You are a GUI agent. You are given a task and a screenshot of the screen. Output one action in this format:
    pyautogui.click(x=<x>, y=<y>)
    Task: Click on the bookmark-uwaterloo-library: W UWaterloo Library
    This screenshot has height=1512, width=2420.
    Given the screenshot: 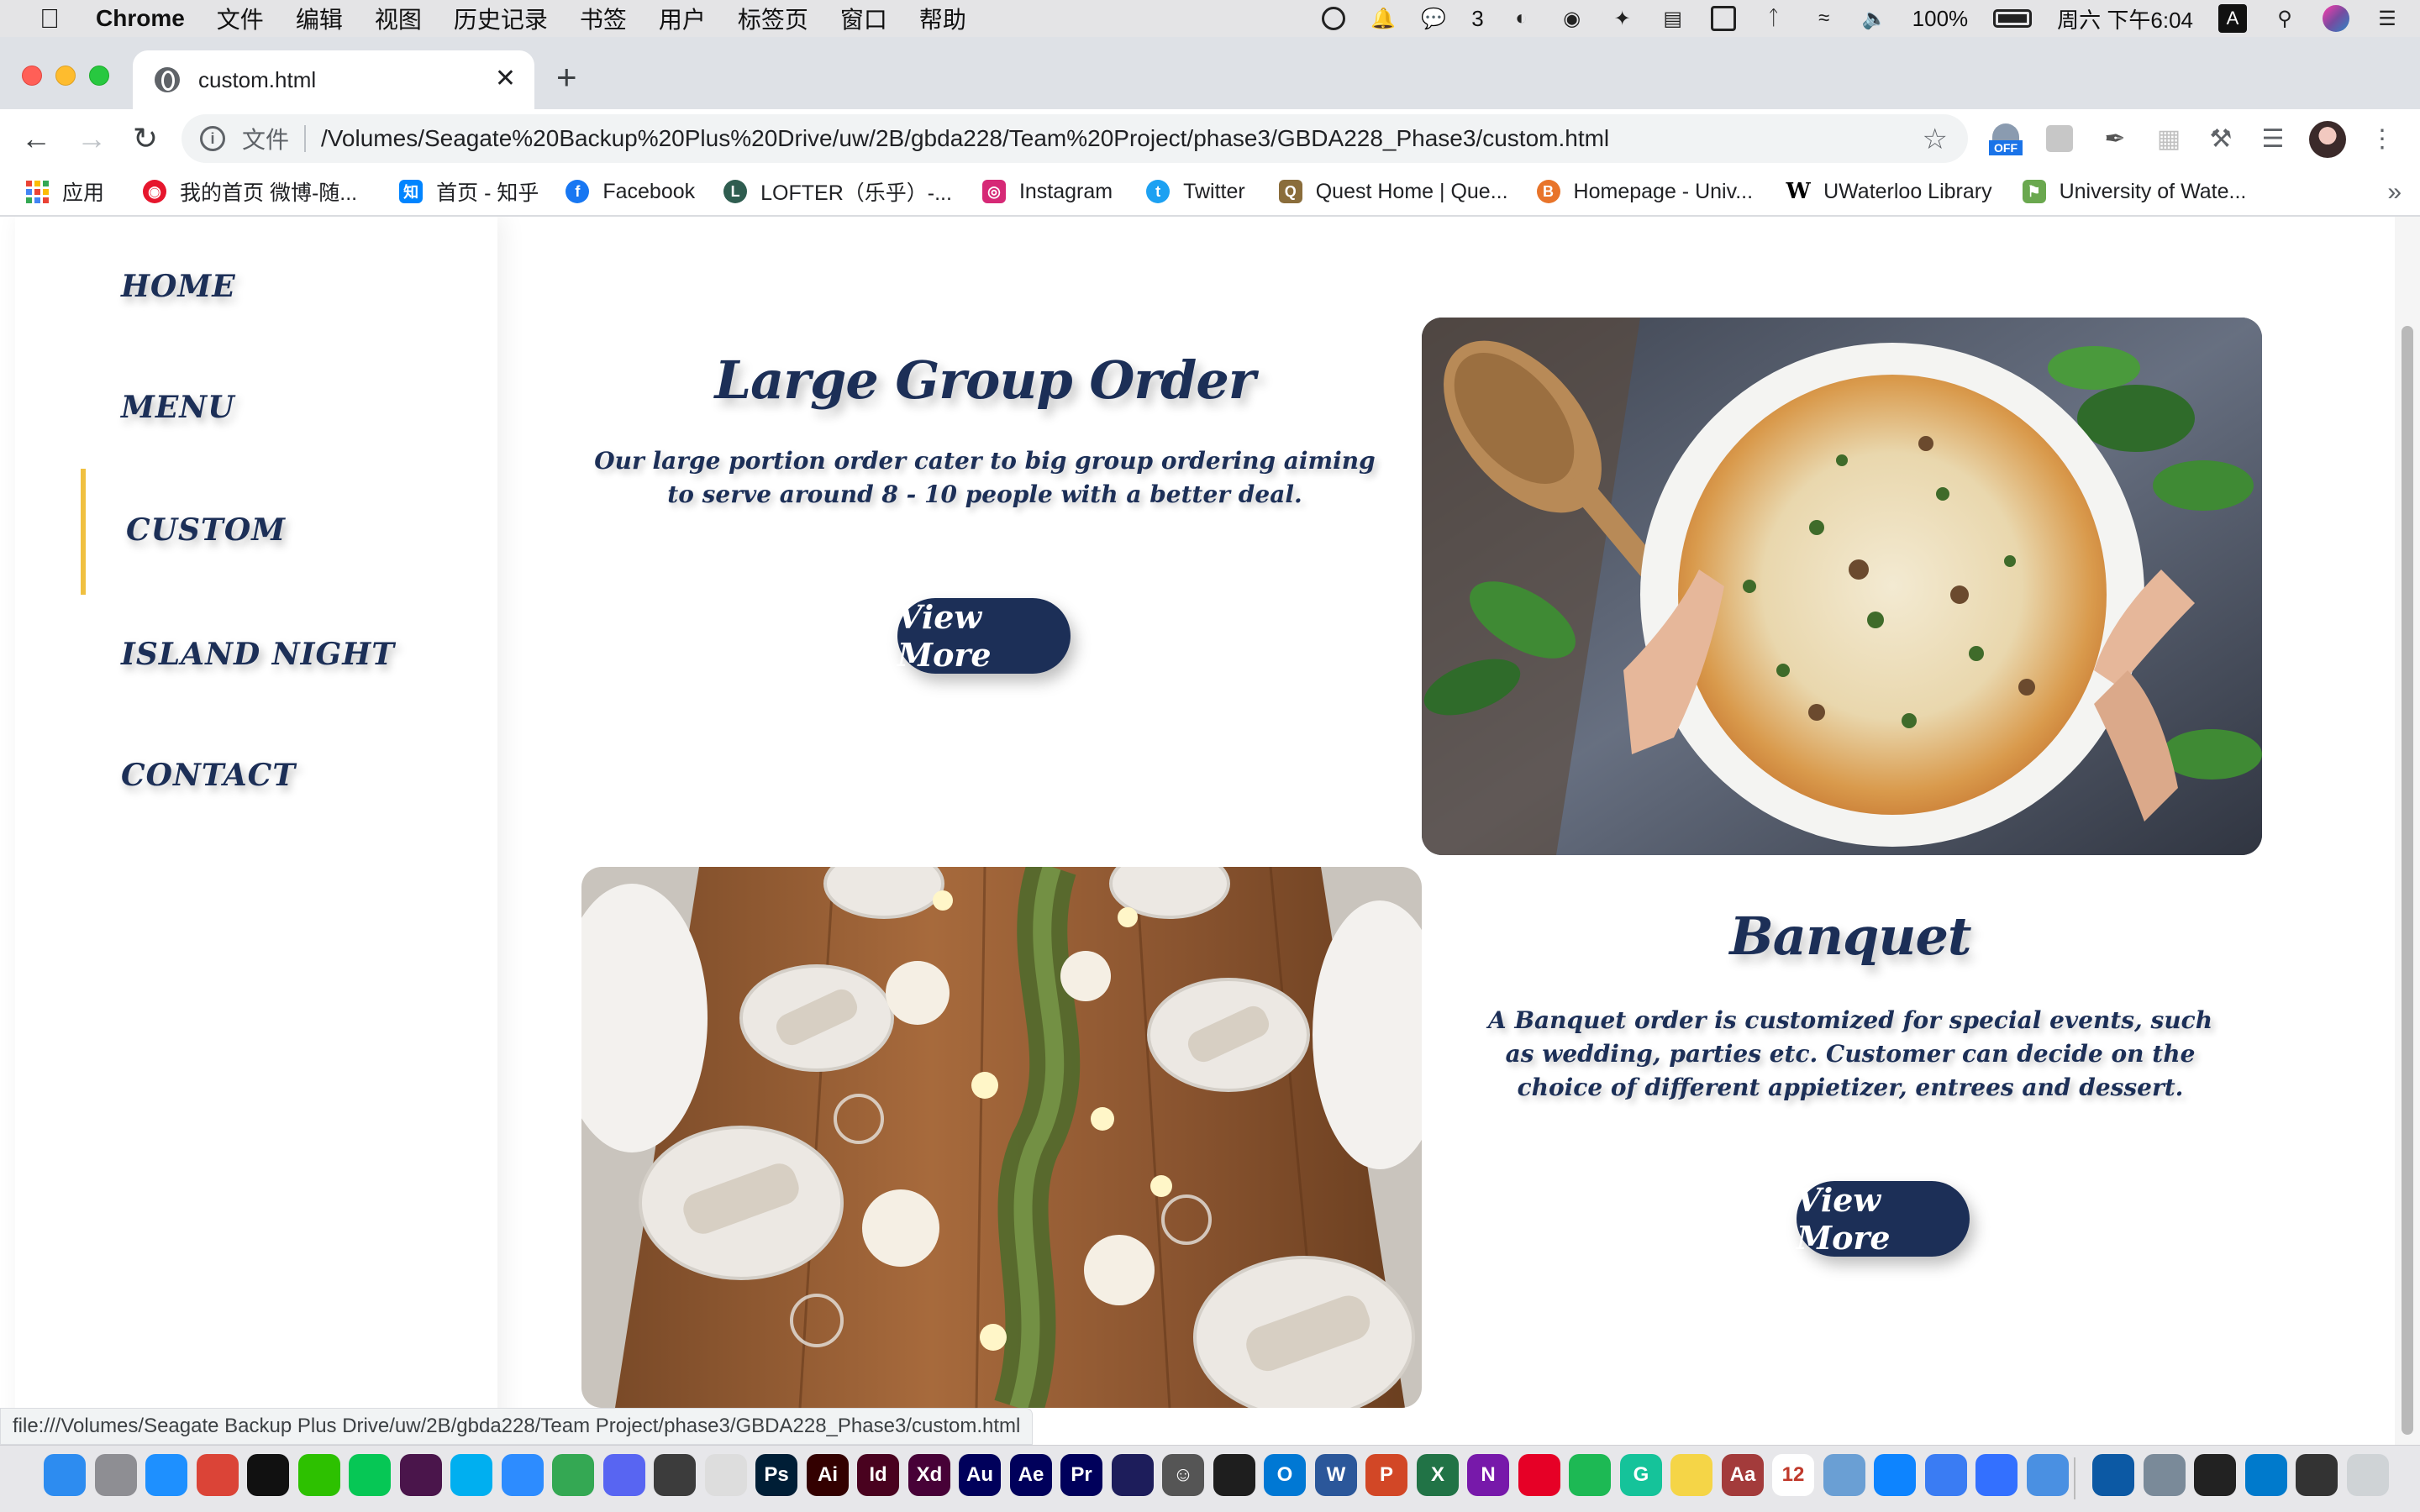 What is the action you would take?
    pyautogui.click(x=1888, y=191)
    